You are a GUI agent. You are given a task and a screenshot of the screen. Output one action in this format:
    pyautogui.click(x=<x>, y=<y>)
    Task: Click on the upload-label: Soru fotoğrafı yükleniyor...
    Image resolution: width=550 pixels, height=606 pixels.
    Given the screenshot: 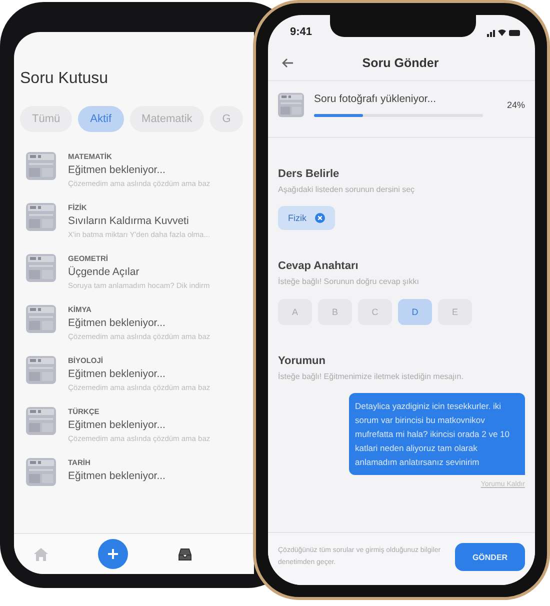 What is the action you would take?
    pyautogui.click(x=375, y=99)
    